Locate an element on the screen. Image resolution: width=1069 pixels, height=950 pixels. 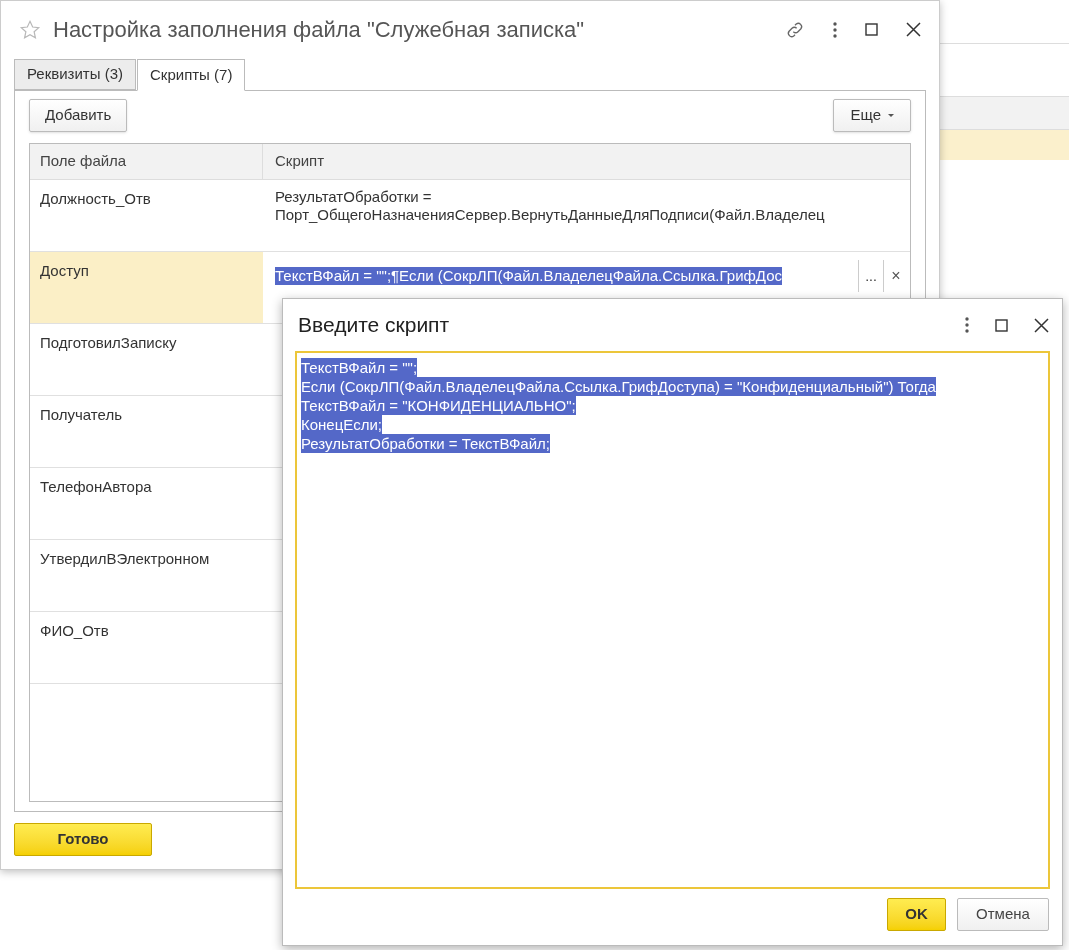
column-header: Поле файла is located at coordinates (146, 161).